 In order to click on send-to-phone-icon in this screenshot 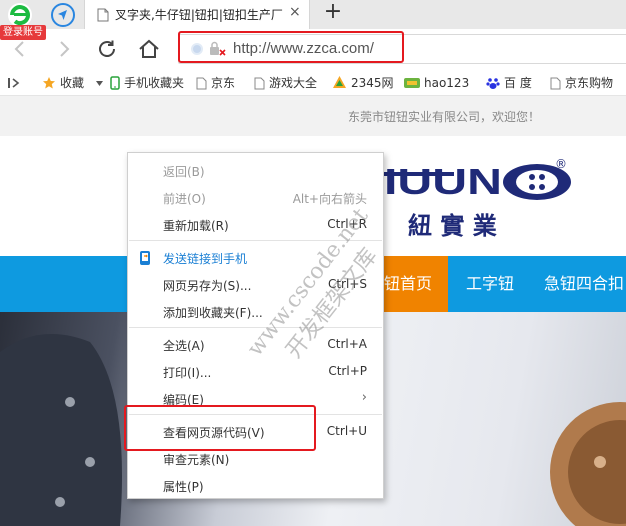, I will do `click(145, 258)`.